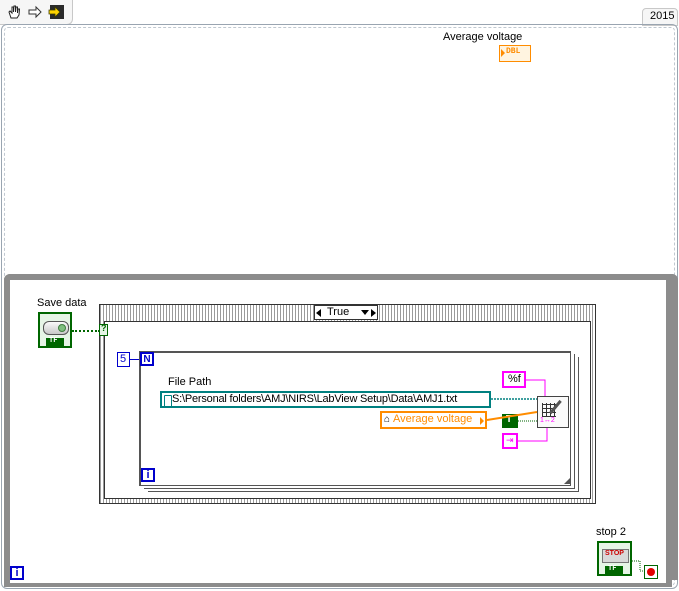  I want to click on stop-button-face: STOP, so click(615, 556).